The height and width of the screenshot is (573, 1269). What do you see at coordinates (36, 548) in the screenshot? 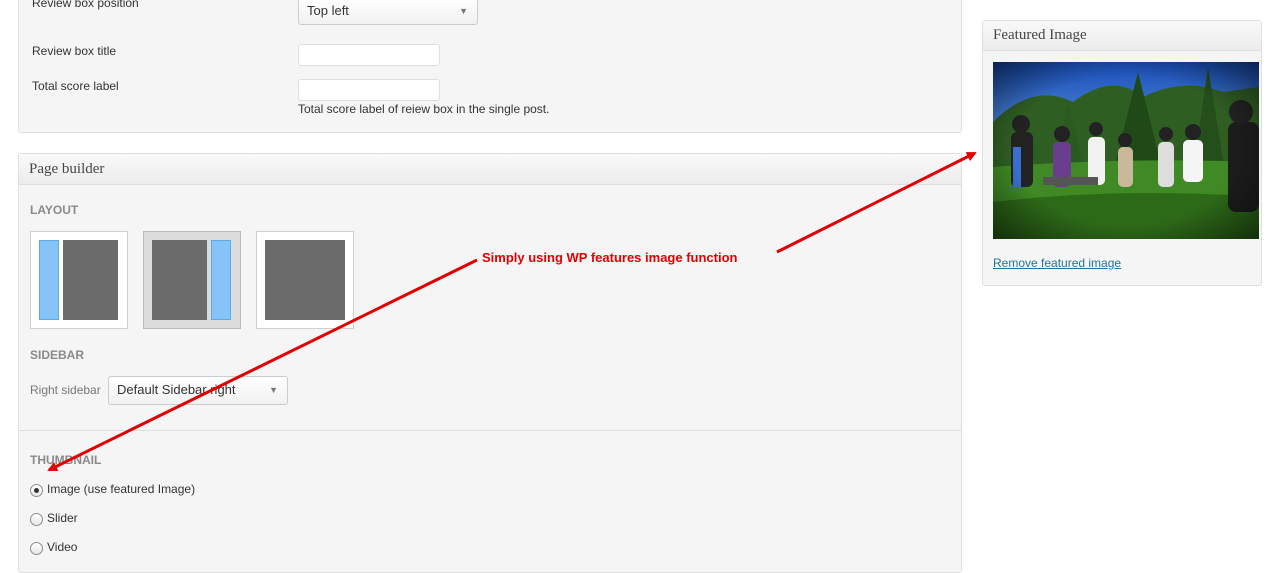
I see `thumbnail-video-radio` at bounding box center [36, 548].